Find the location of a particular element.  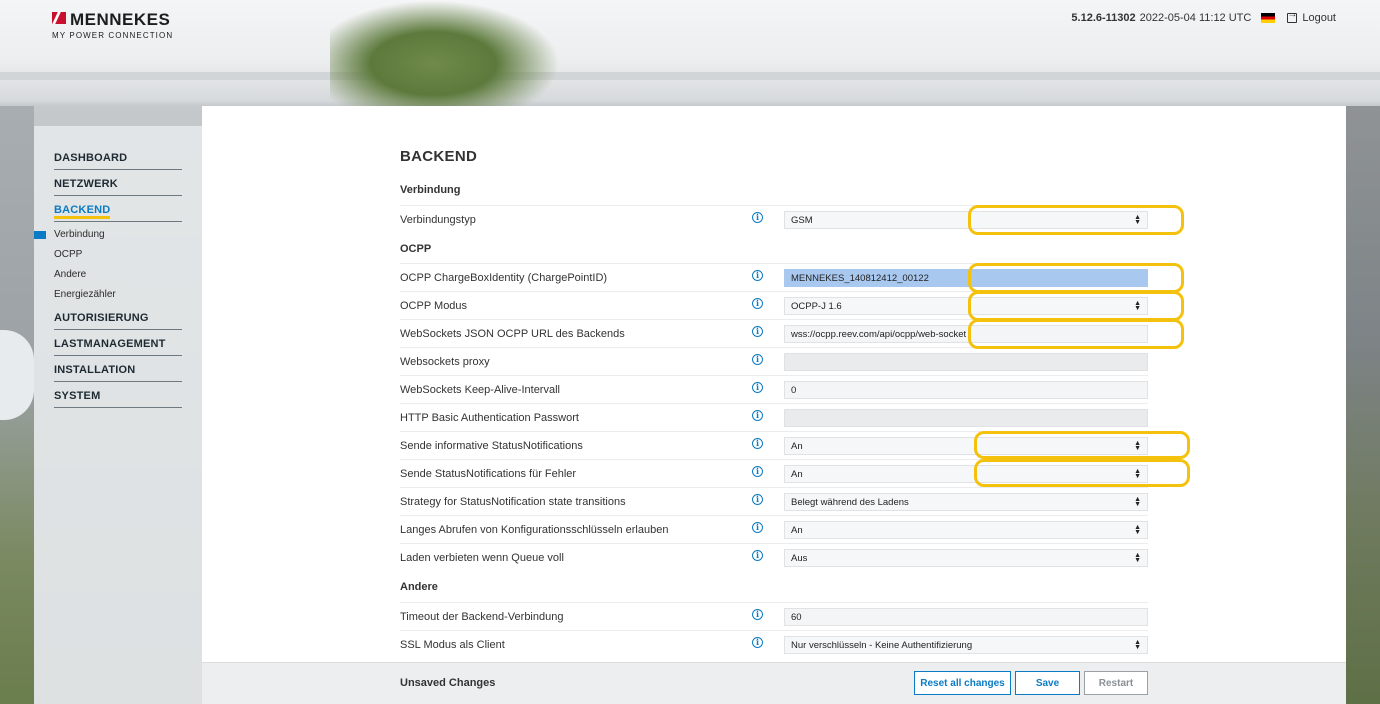

background-right-scenery is located at coordinates (1363, 405).